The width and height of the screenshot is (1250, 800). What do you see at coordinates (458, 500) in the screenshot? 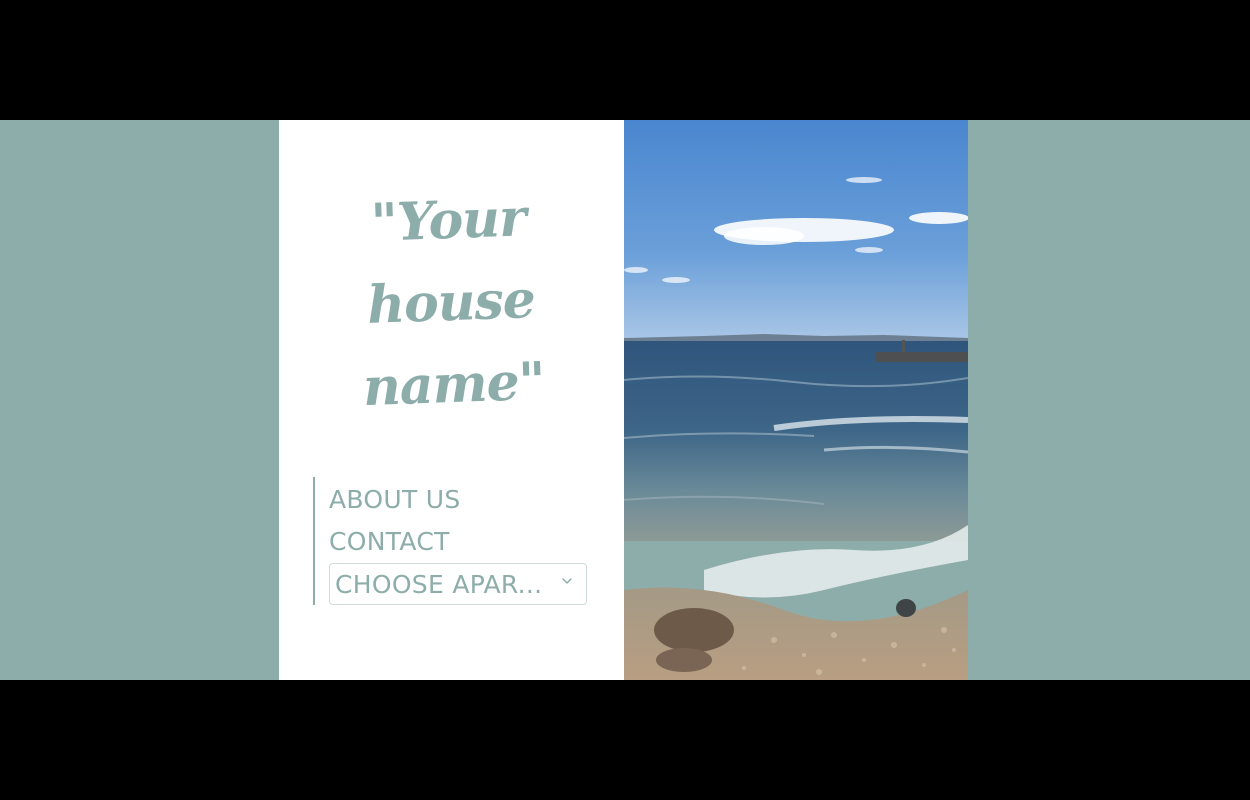
I see `nav-link-about-us: ABOUT US` at bounding box center [458, 500].